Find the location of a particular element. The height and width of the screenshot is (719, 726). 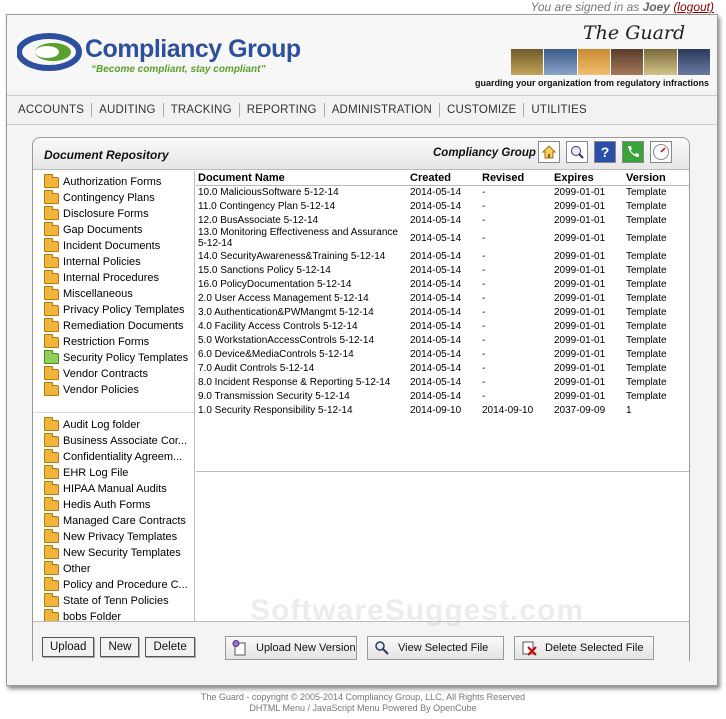

folder-item-privacy-policy-templates: Privacy Policy Templates is located at coordinates (113, 309).